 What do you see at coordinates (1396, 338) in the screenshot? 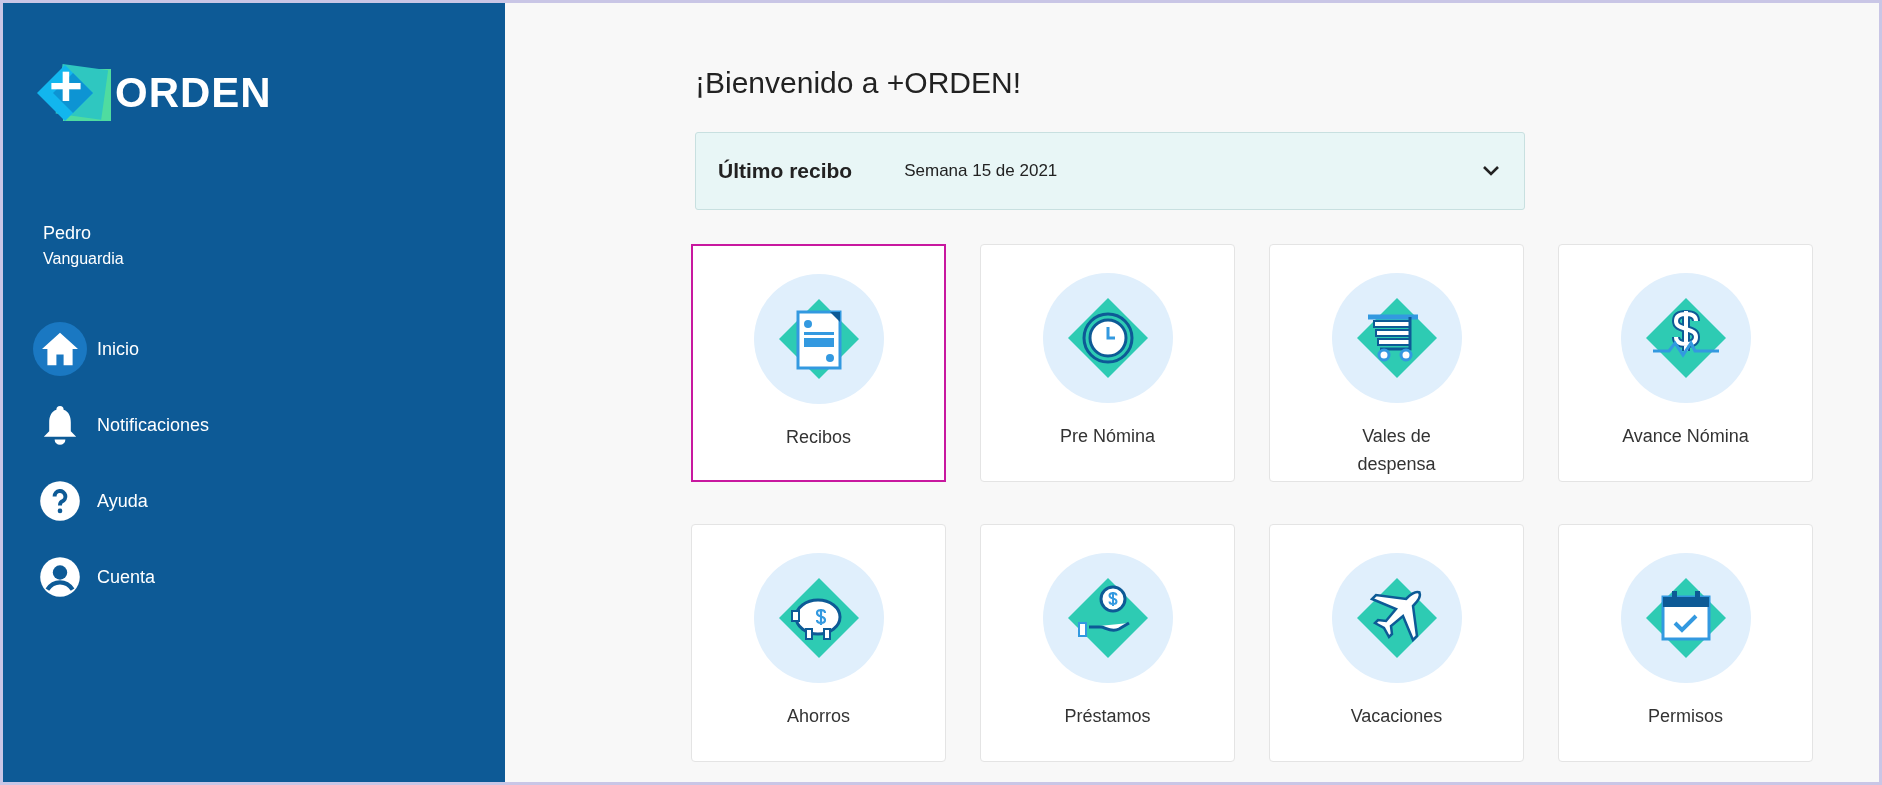
I see `cart-icon` at bounding box center [1396, 338].